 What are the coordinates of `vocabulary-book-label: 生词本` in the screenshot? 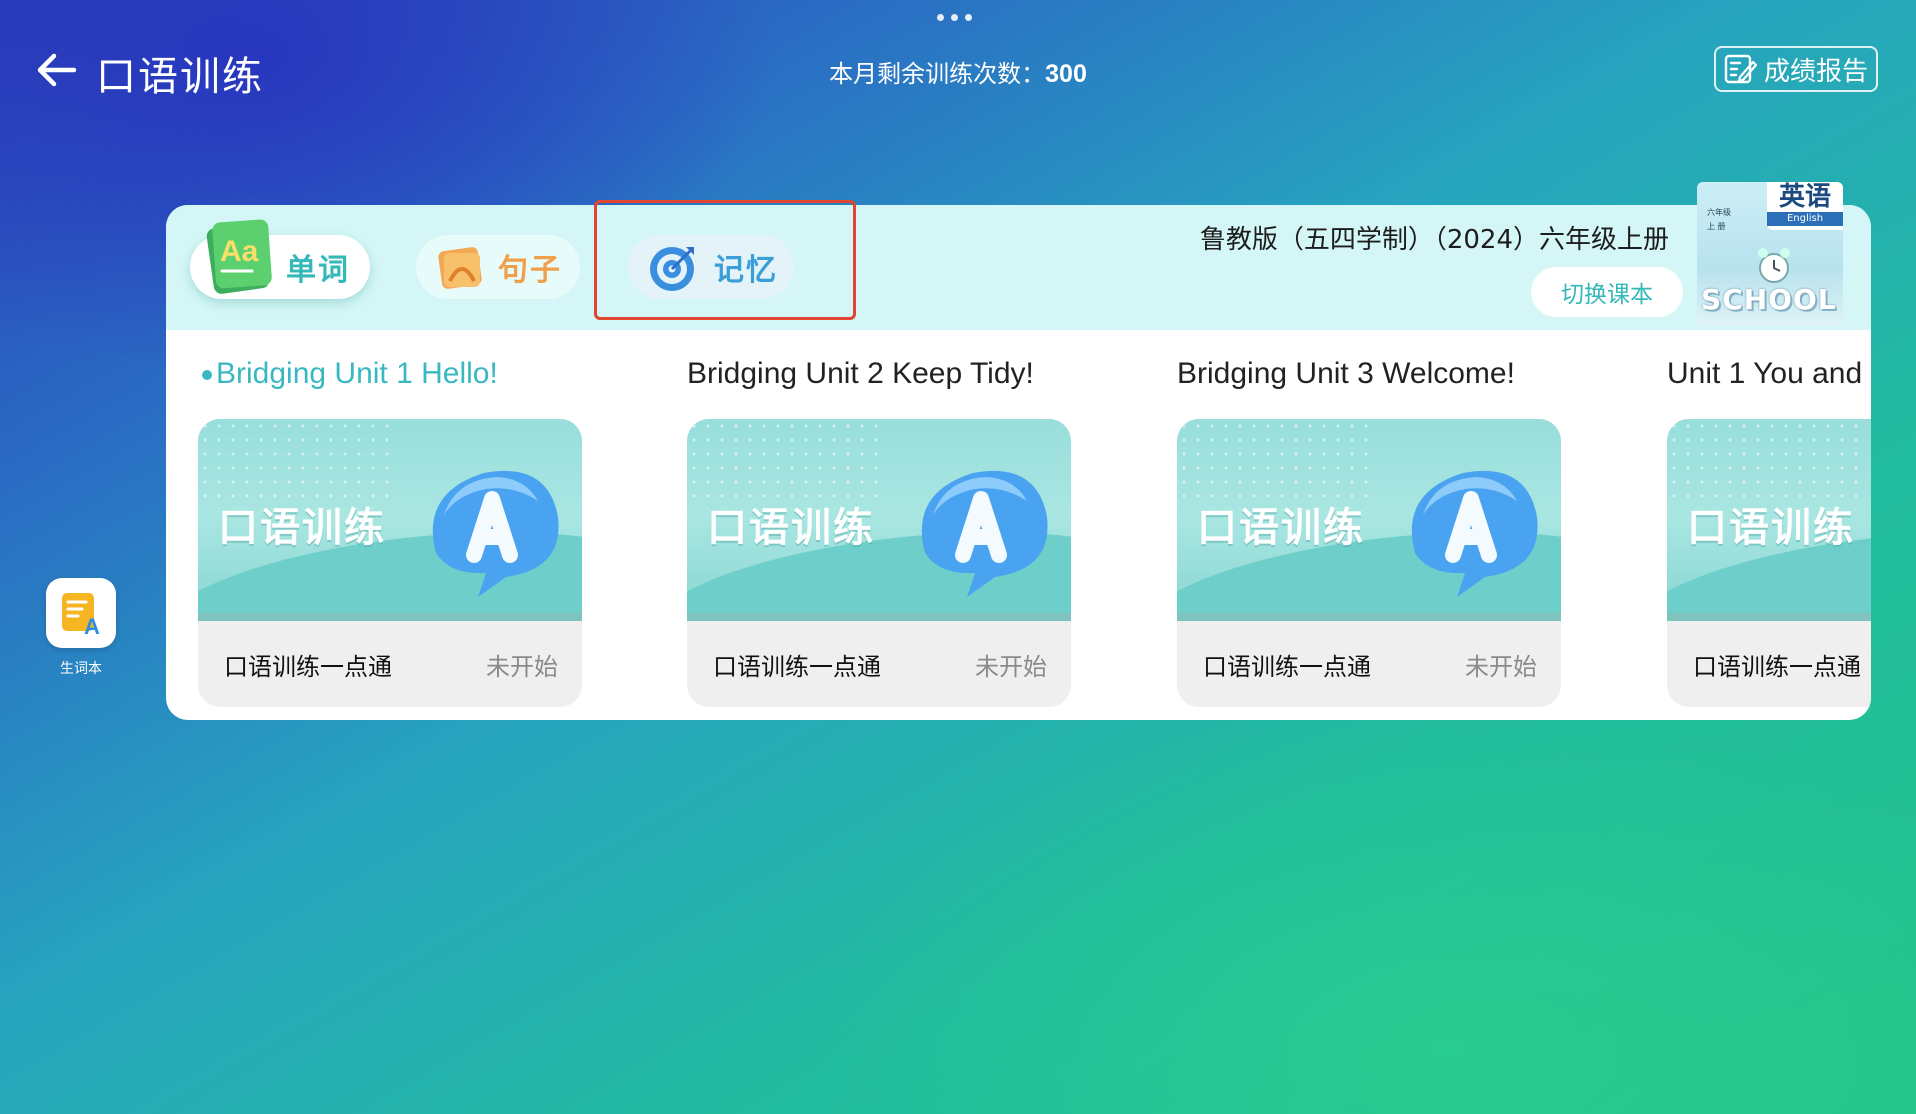 It's located at (81, 669).